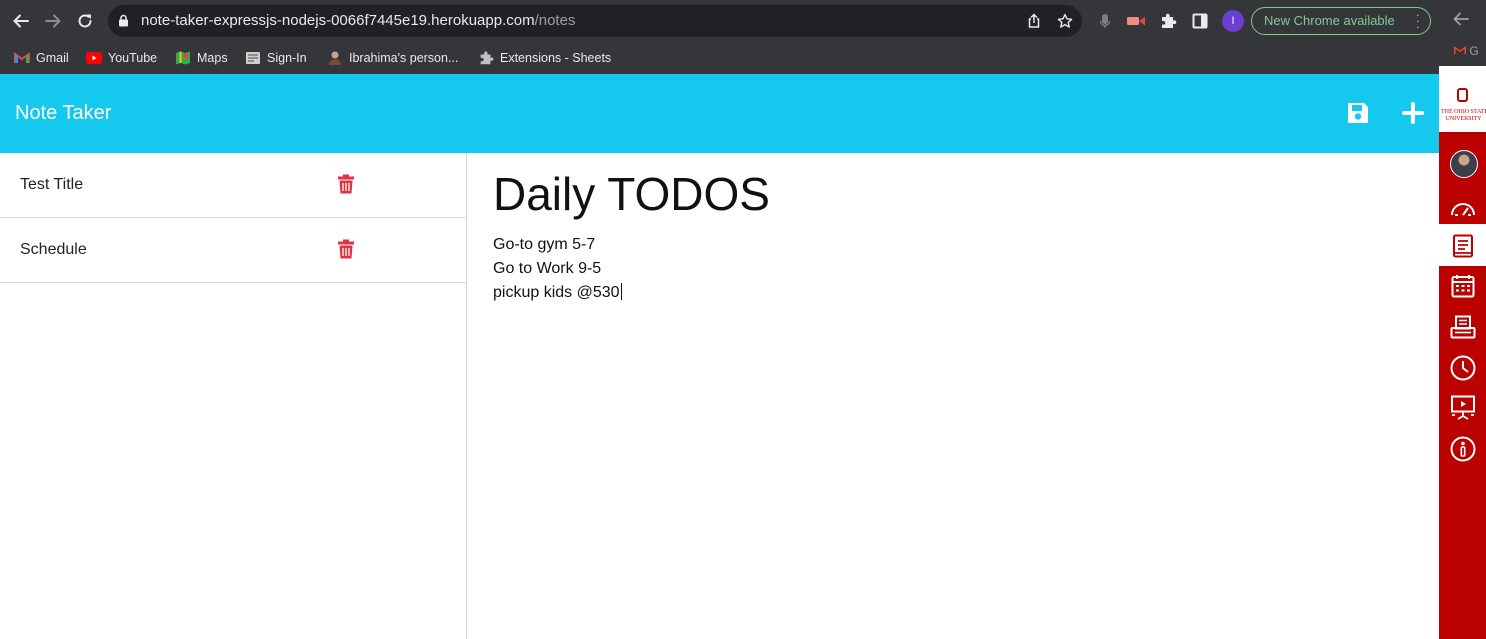 The height and width of the screenshot is (639, 1486). Describe the element at coordinates (1463, 286) in the screenshot. I see `calendar-icon` at that location.